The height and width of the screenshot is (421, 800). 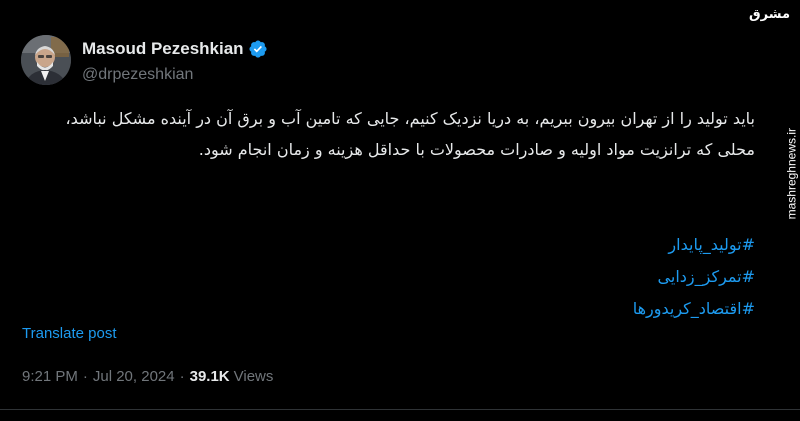 I want to click on avatar, so click(x=46, y=60).